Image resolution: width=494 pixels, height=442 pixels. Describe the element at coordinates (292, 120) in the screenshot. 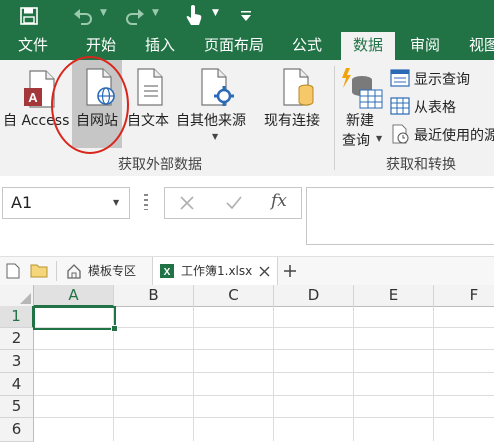

I see `existing-connections-label: 现有连接` at that location.